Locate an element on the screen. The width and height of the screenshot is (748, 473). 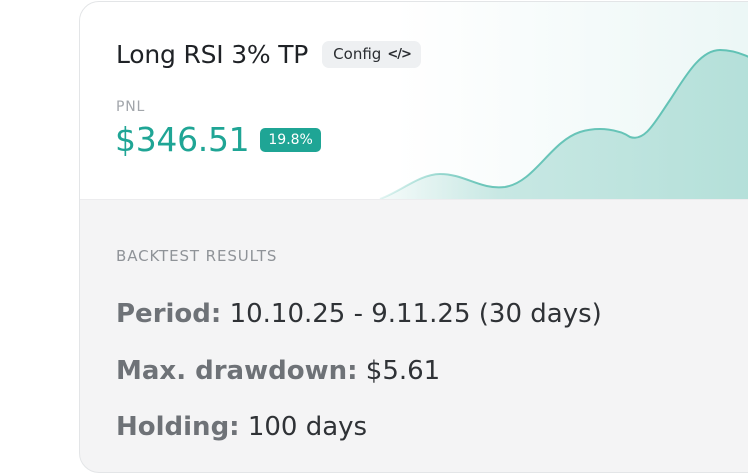
pnl-percent-badge: 19.8% is located at coordinates (290, 139).